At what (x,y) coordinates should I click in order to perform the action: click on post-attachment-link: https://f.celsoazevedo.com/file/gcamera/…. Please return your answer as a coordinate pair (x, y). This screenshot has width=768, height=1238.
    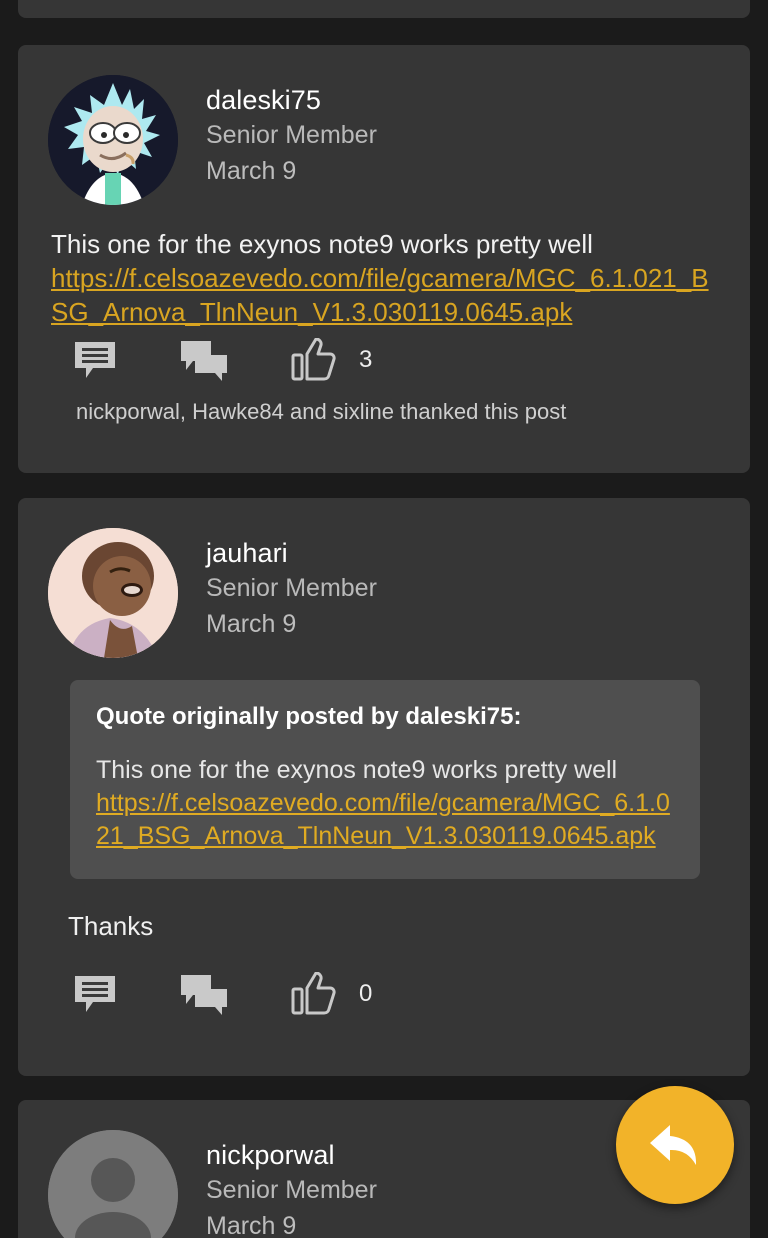
    Looking at the image, I should click on (380, 295).